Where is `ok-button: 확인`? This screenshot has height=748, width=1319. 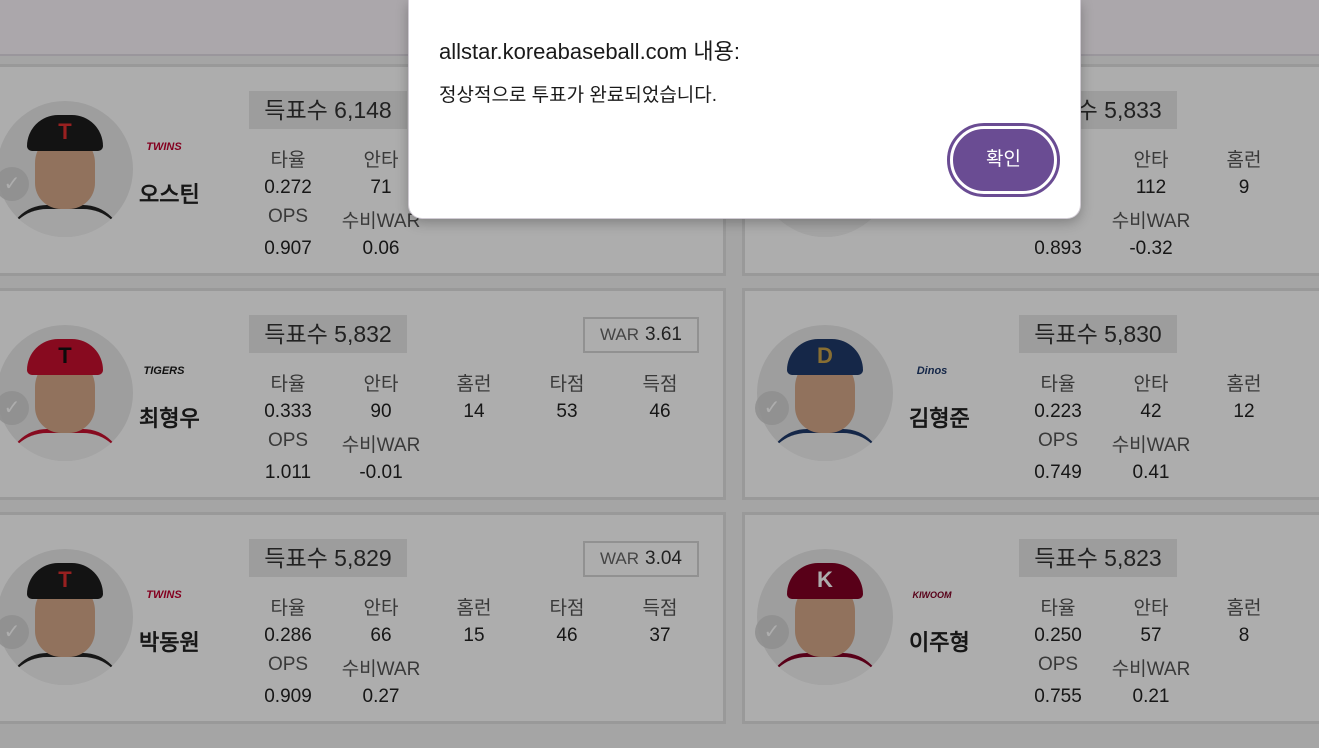
ok-button: 확인 is located at coordinates (1003, 160).